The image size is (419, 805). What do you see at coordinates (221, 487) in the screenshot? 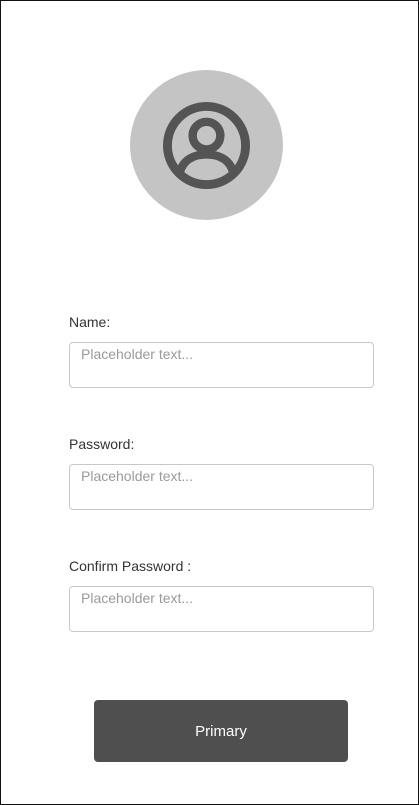
I see `password-input` at bounding box center [221, 487].